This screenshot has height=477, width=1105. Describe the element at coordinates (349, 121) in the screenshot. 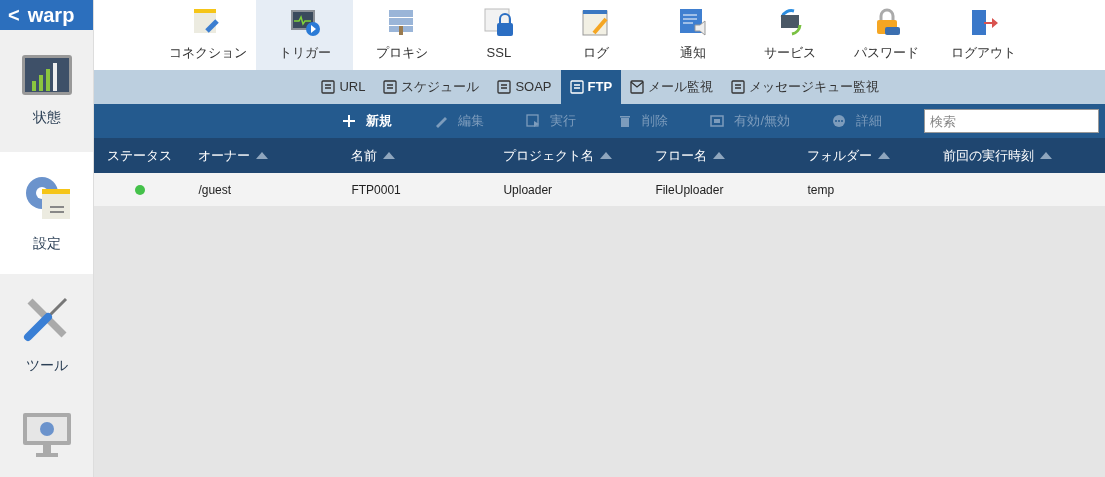

I see `plus-icon` at that location.